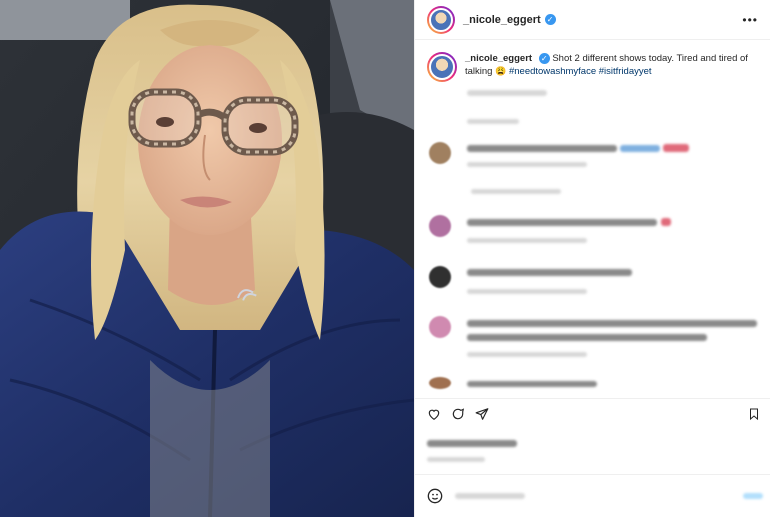 The width and height of the screenshot is (770, 517). I want to click on hashtag-link: #isitfridayyet, so click(625, 71).